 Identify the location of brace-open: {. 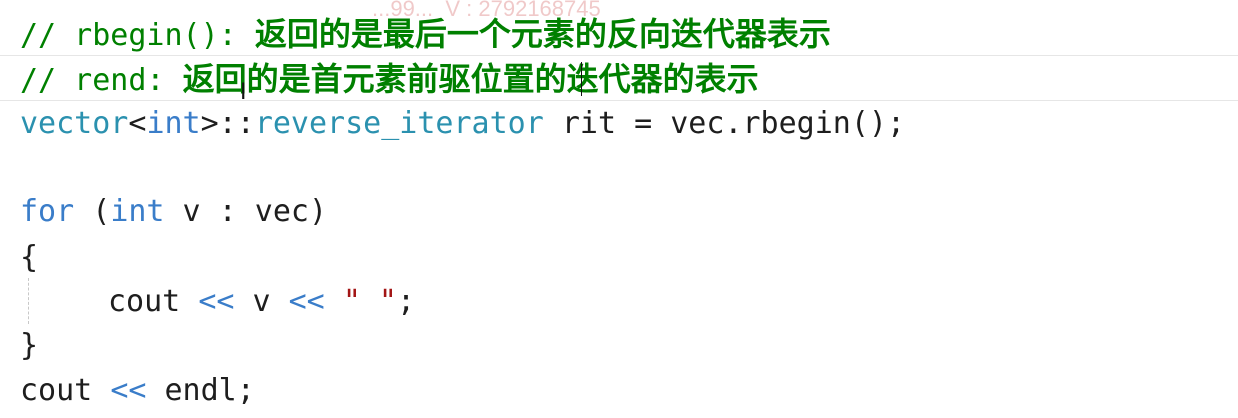
(29, 257).